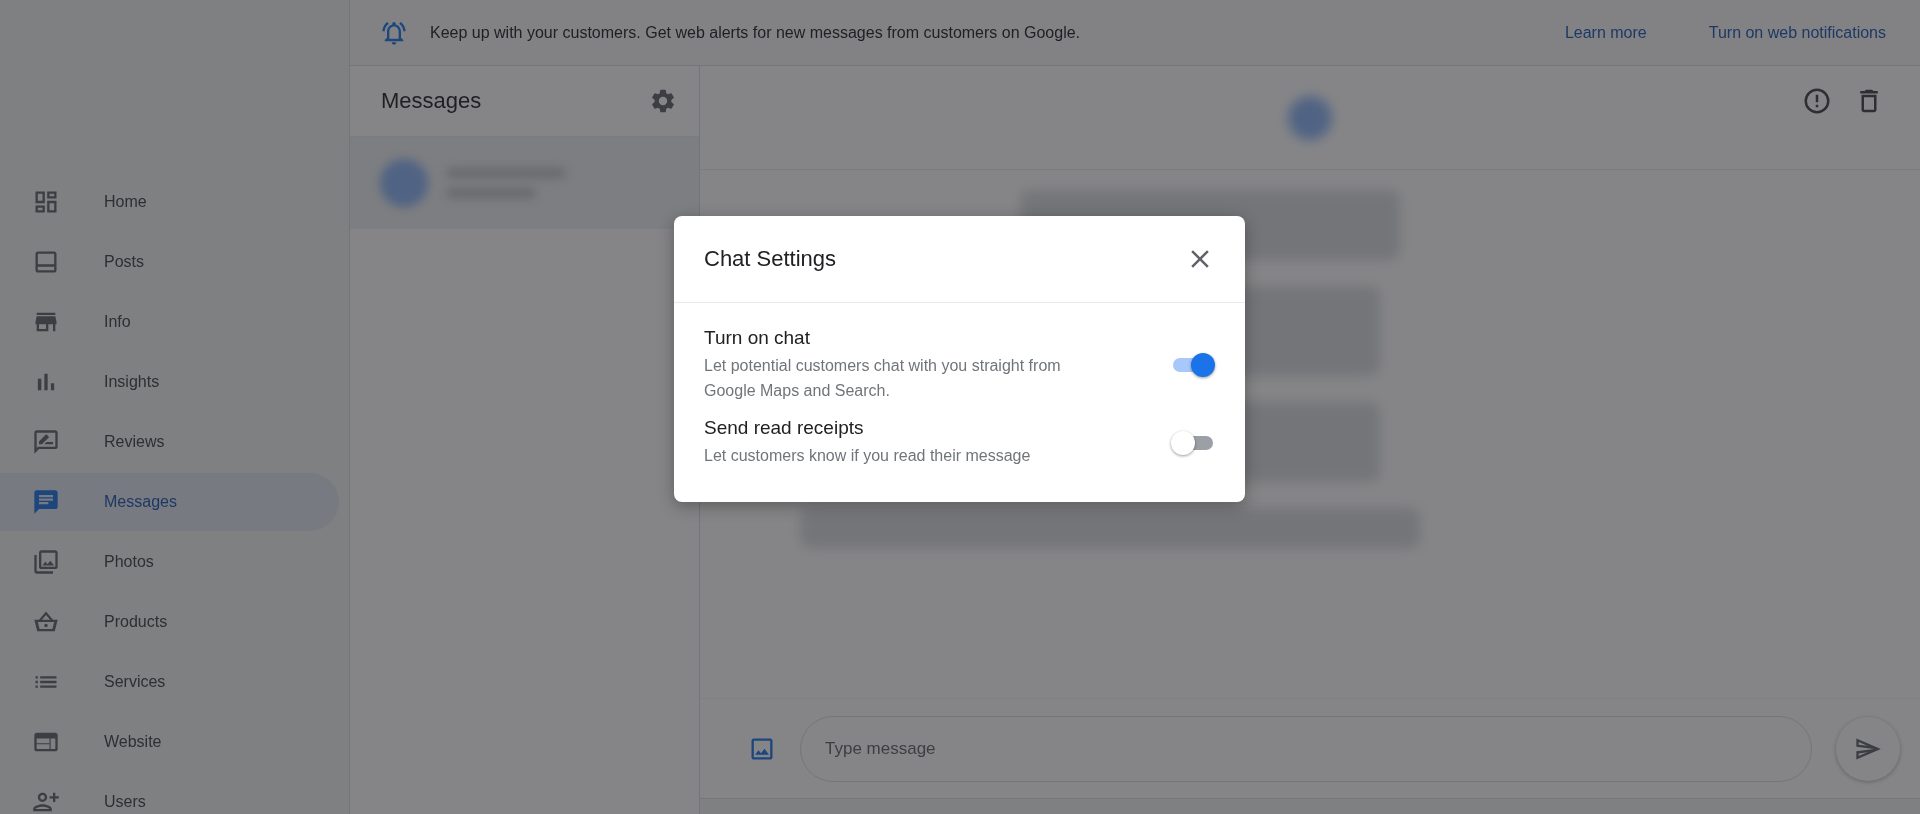 The width and height of the screenshot is (1920, 814). I want to click on banner-link: Turn on web notifications, so click(1797, 32).